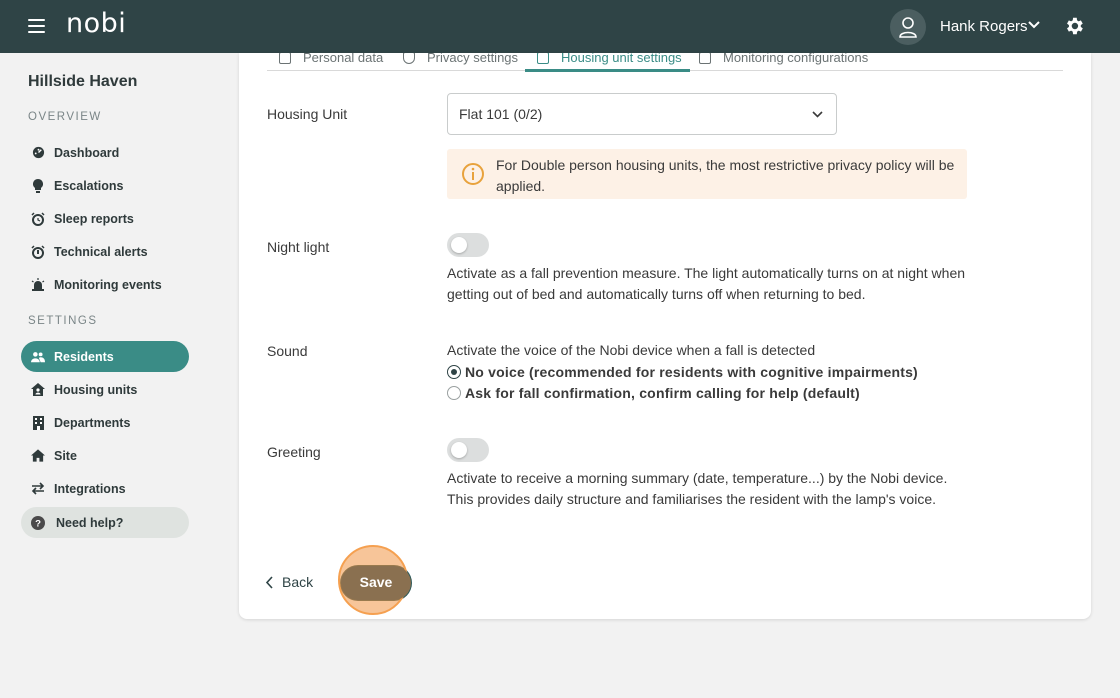 The height and width of the screenshot is (698, 1120). I want to click on night-light-label: Night light, so click(298, 247).